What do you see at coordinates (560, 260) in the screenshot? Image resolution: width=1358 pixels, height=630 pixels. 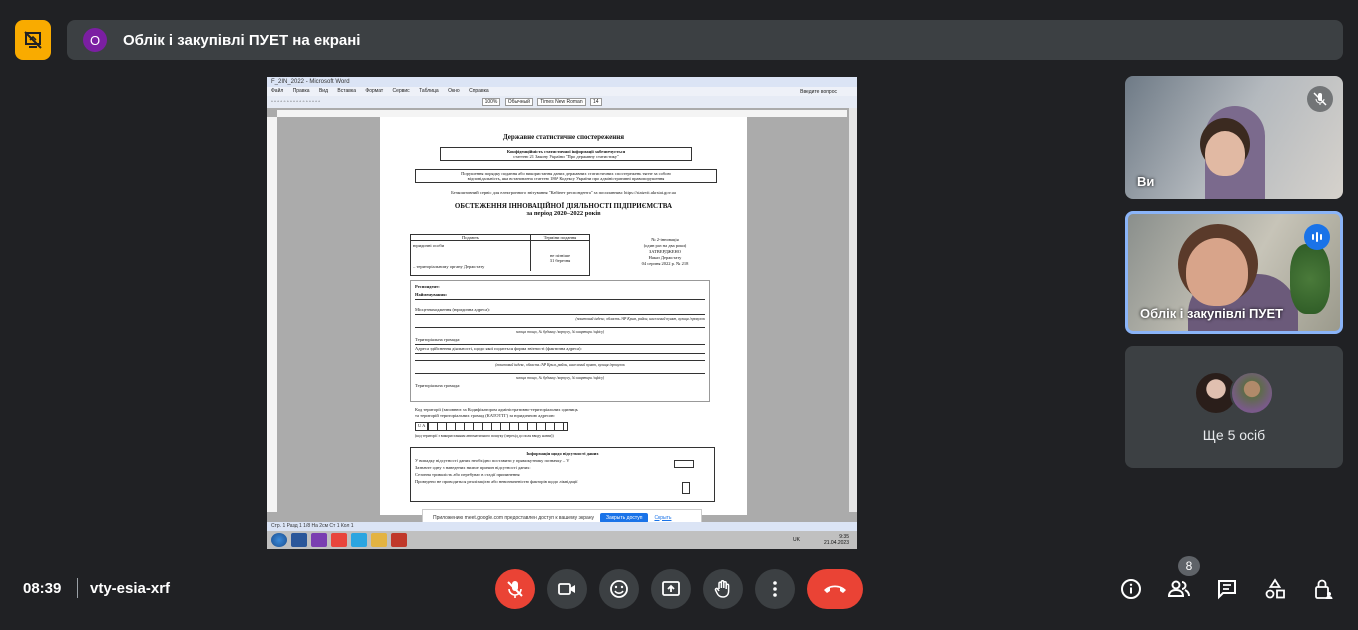 I see `table-cell: 31 березня` at bounding box center [560, 260].